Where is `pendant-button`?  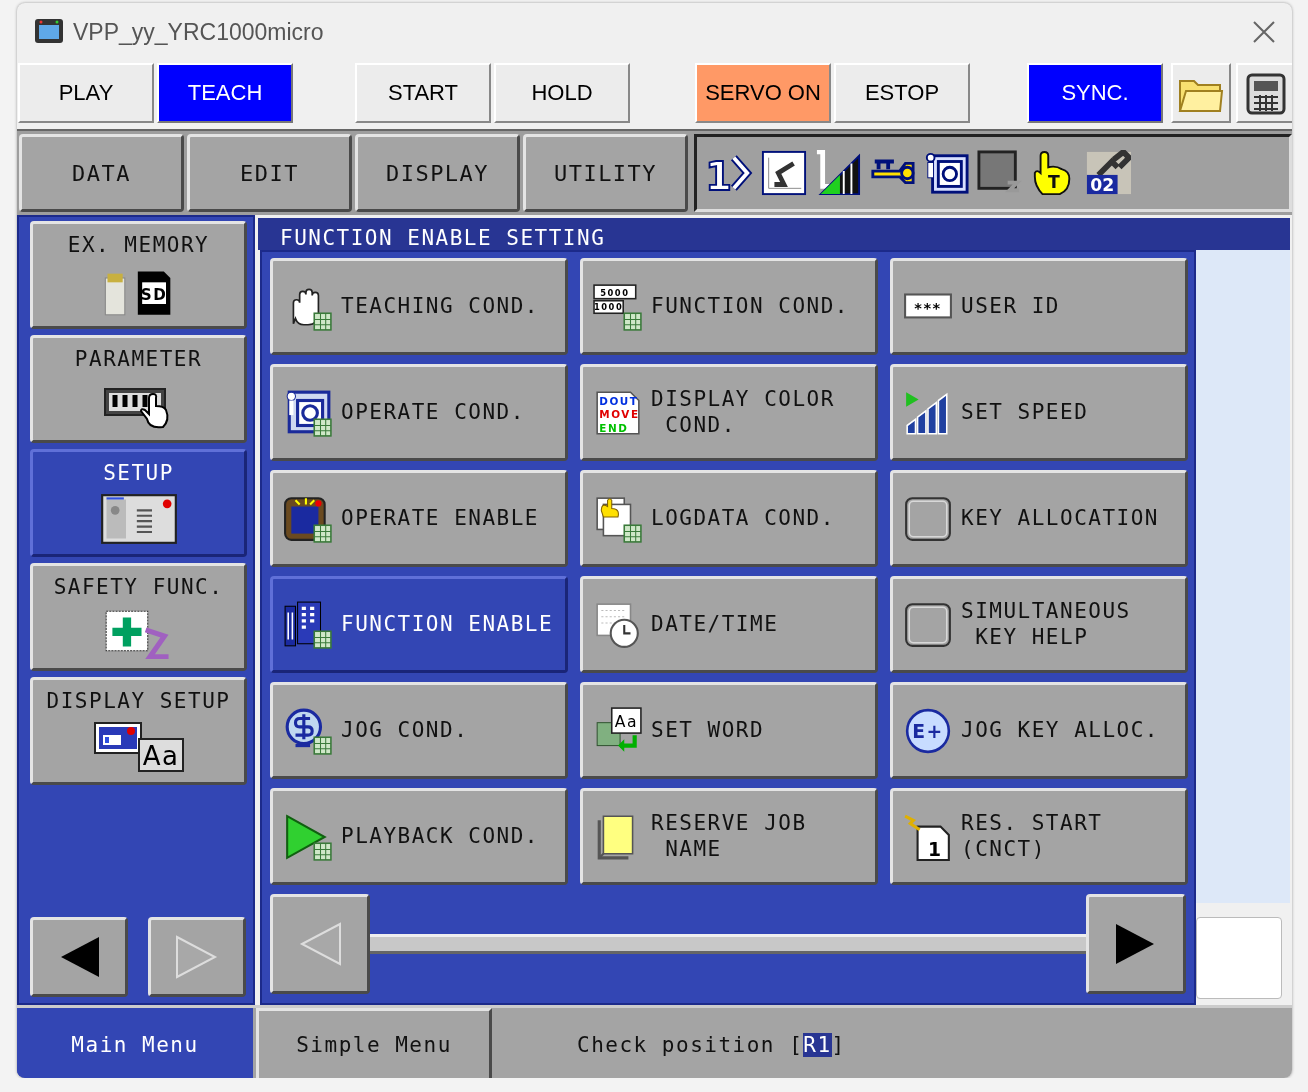 pendant-button is located at coordinates (1264, 93).